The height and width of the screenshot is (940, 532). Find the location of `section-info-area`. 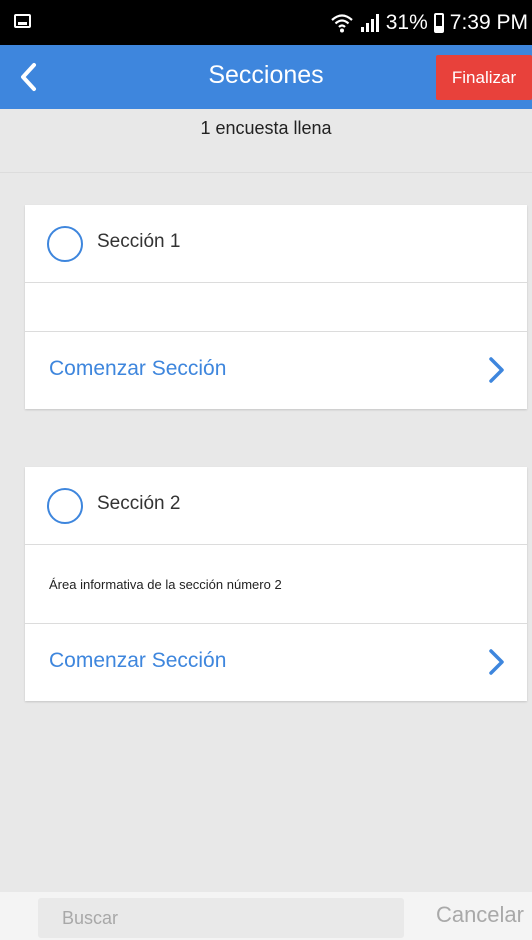

section-info-area is located at coordinates (276, 307).